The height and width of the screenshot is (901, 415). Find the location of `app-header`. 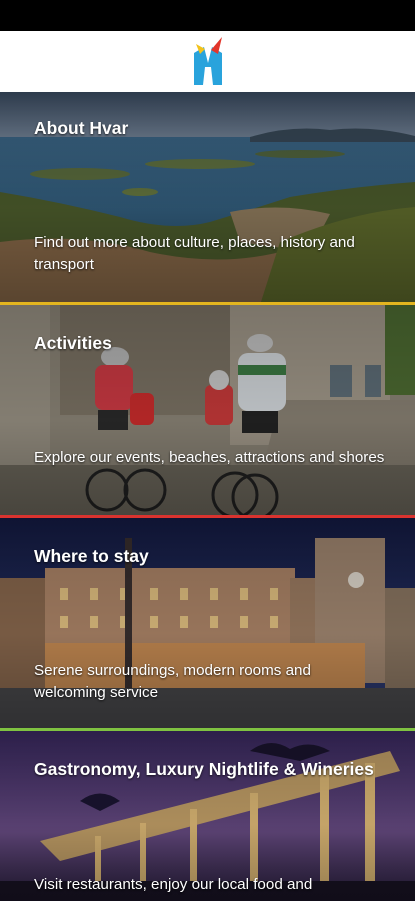

app-header is located at coordinates (207, 61).